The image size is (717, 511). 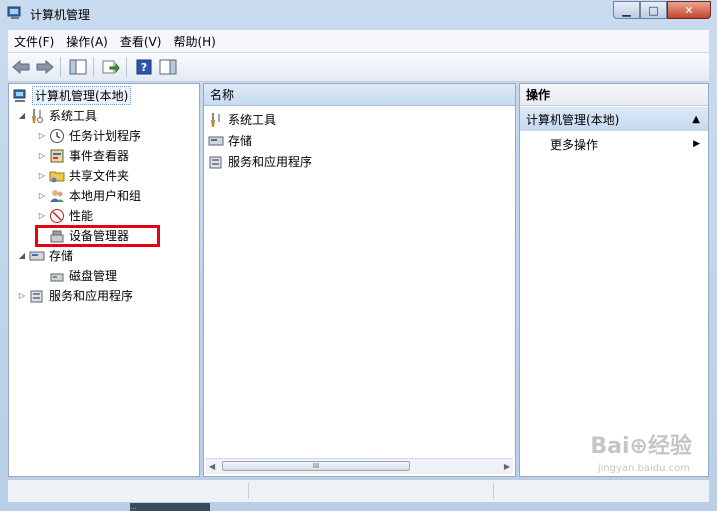 I want to click on horizontal-scrollbar: ◀ III ▶, so click(x=359, y=466).